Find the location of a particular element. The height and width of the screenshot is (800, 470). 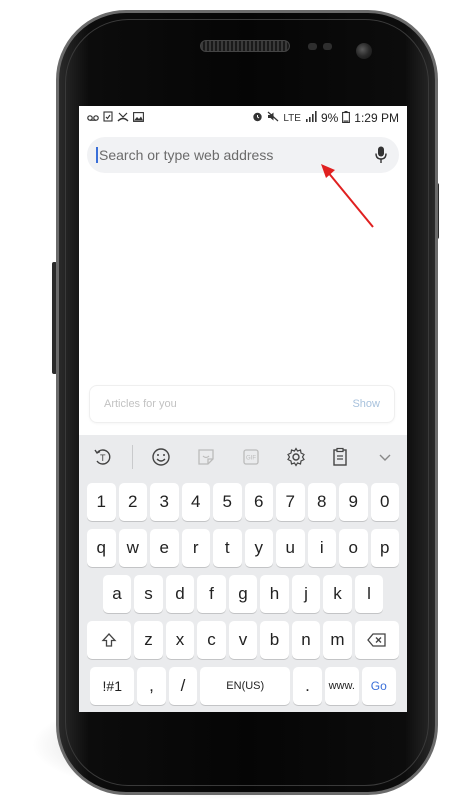

bottom-letter-row: z x c v b n m is located at coordinates (243, 640).